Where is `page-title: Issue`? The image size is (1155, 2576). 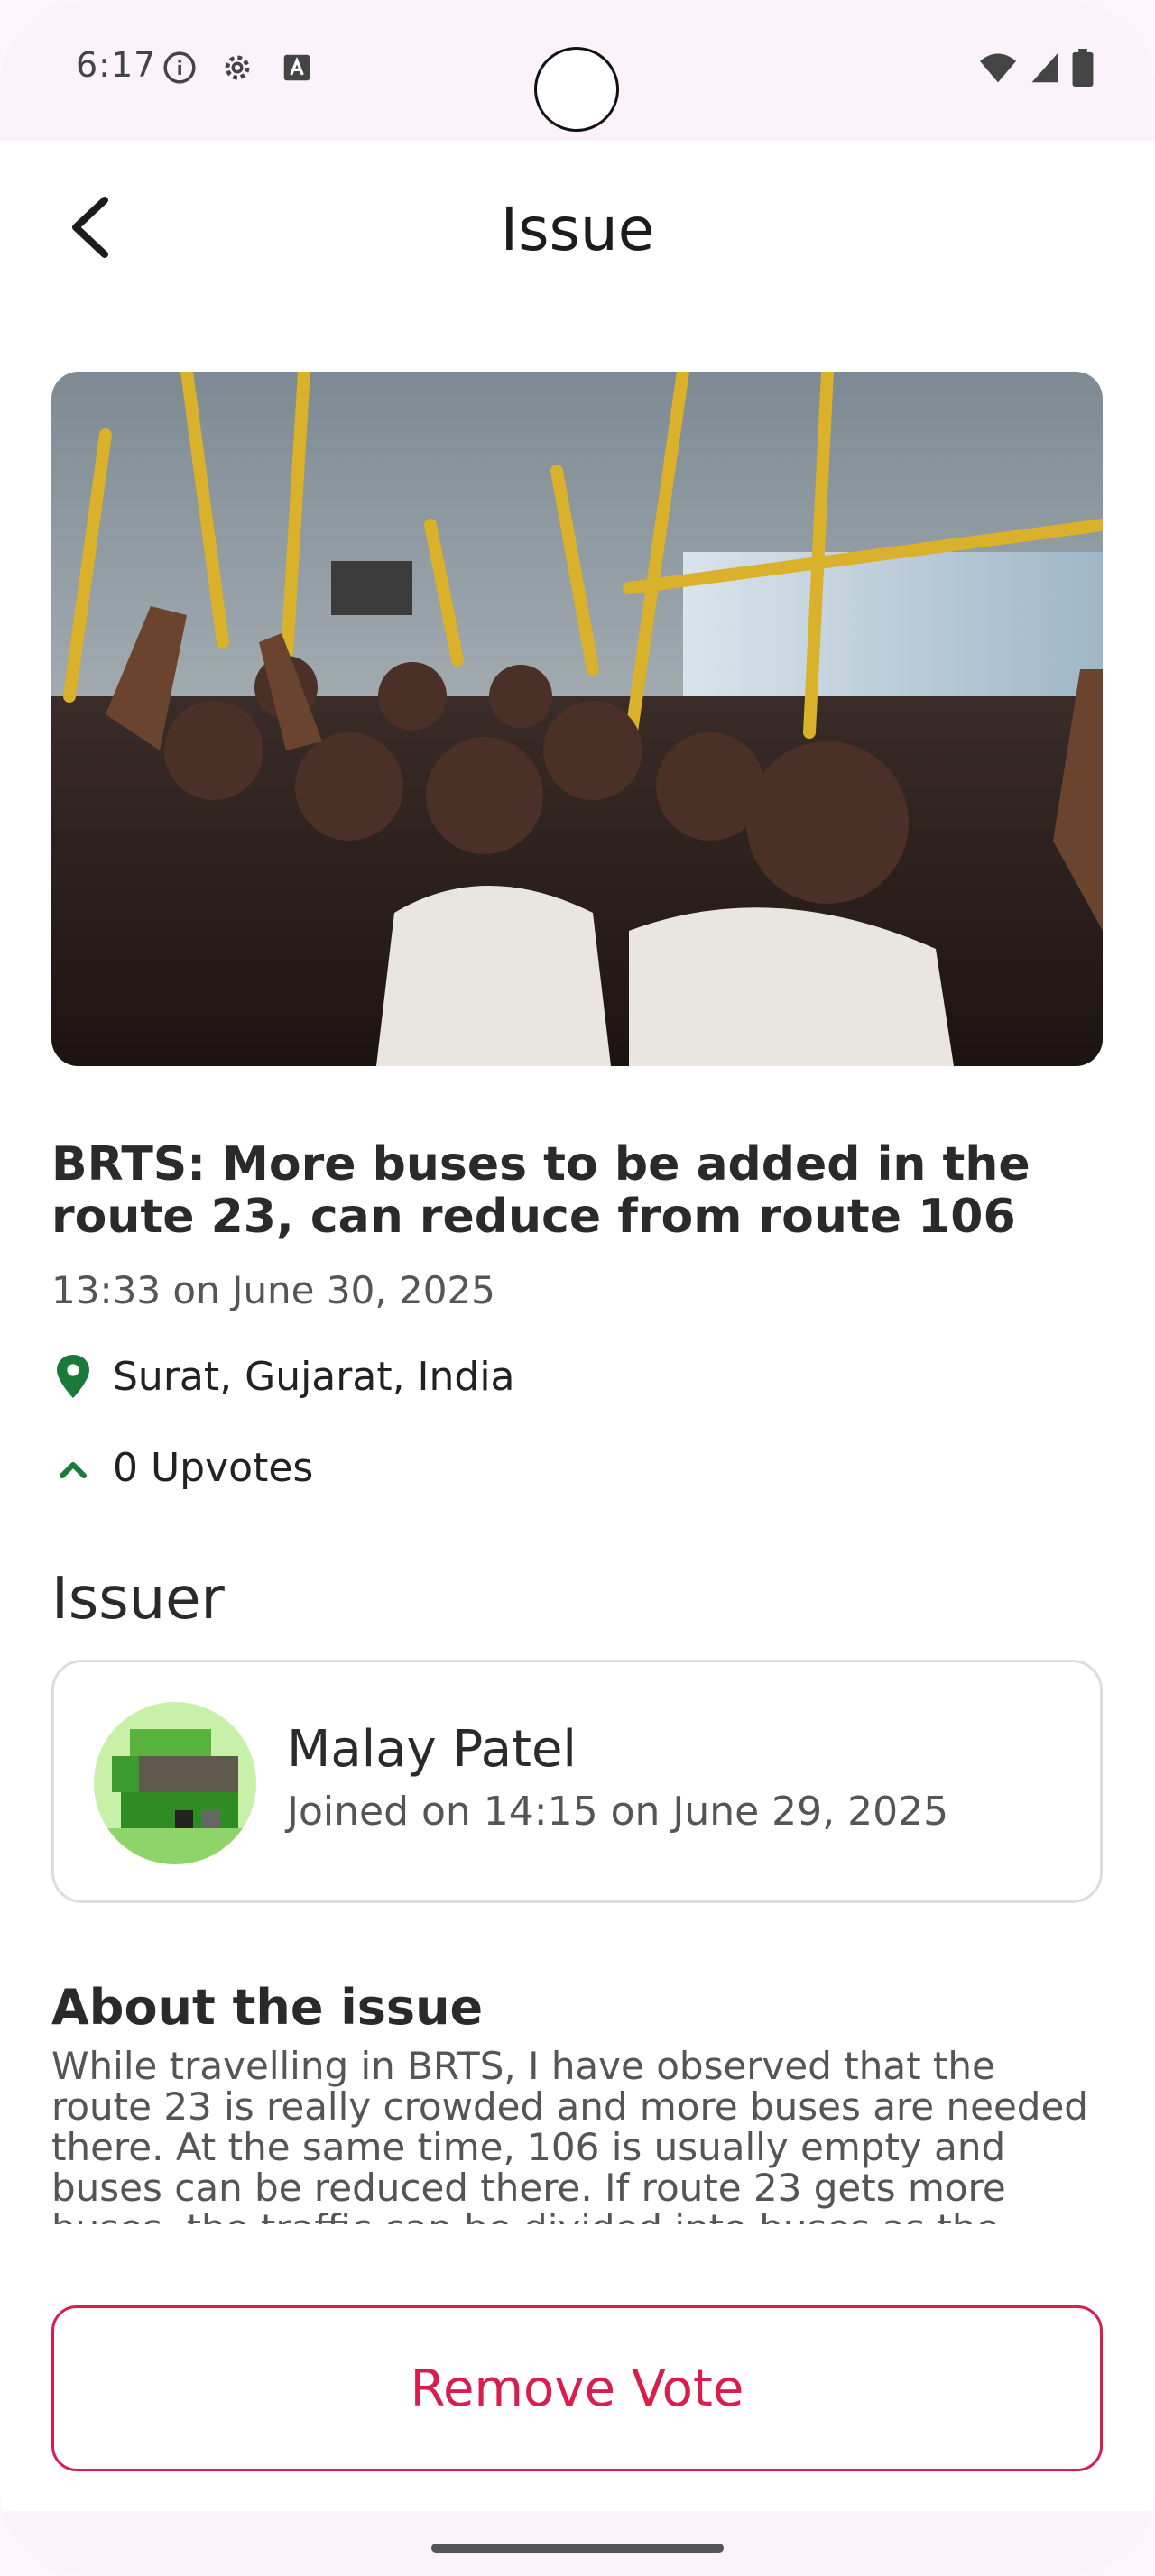
page-title: Issue is located at coordinates (577, 230).